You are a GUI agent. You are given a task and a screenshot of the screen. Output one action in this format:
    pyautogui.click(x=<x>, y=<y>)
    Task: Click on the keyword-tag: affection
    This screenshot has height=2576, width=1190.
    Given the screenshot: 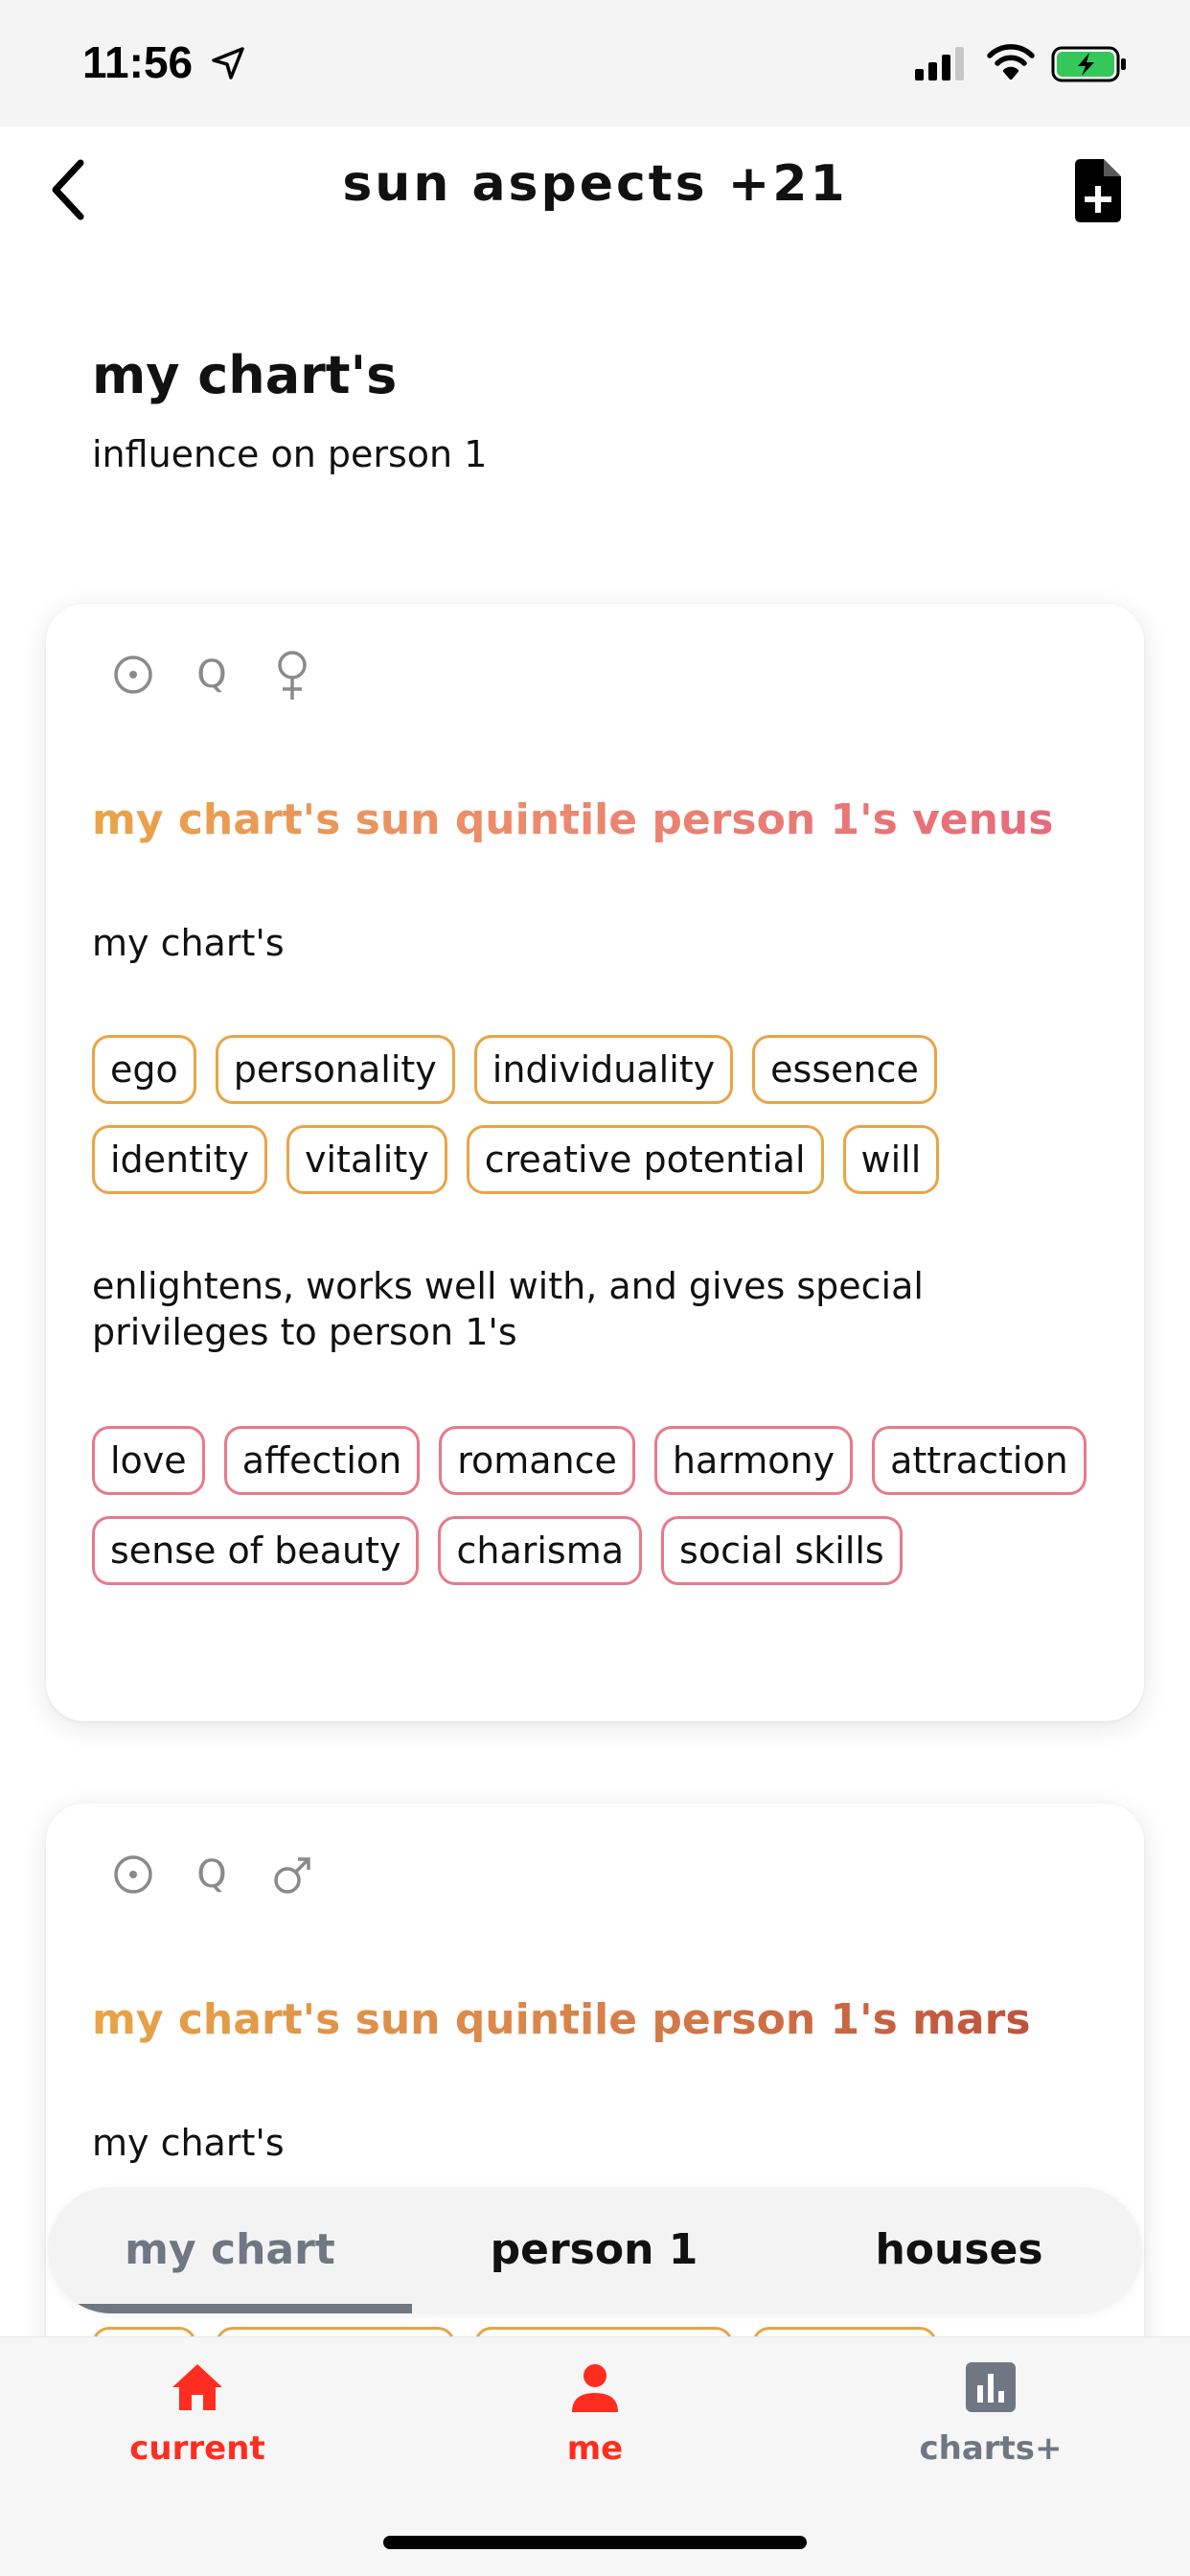 What is the action you would take?
    pyautogui.click(x=322, y=1460)
    